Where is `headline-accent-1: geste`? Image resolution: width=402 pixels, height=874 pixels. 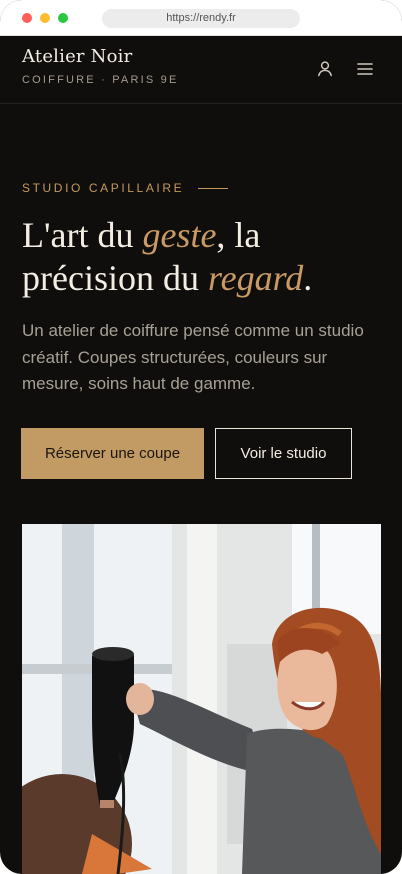
headline-accent-1: geste is located at coordinates (179, 235).